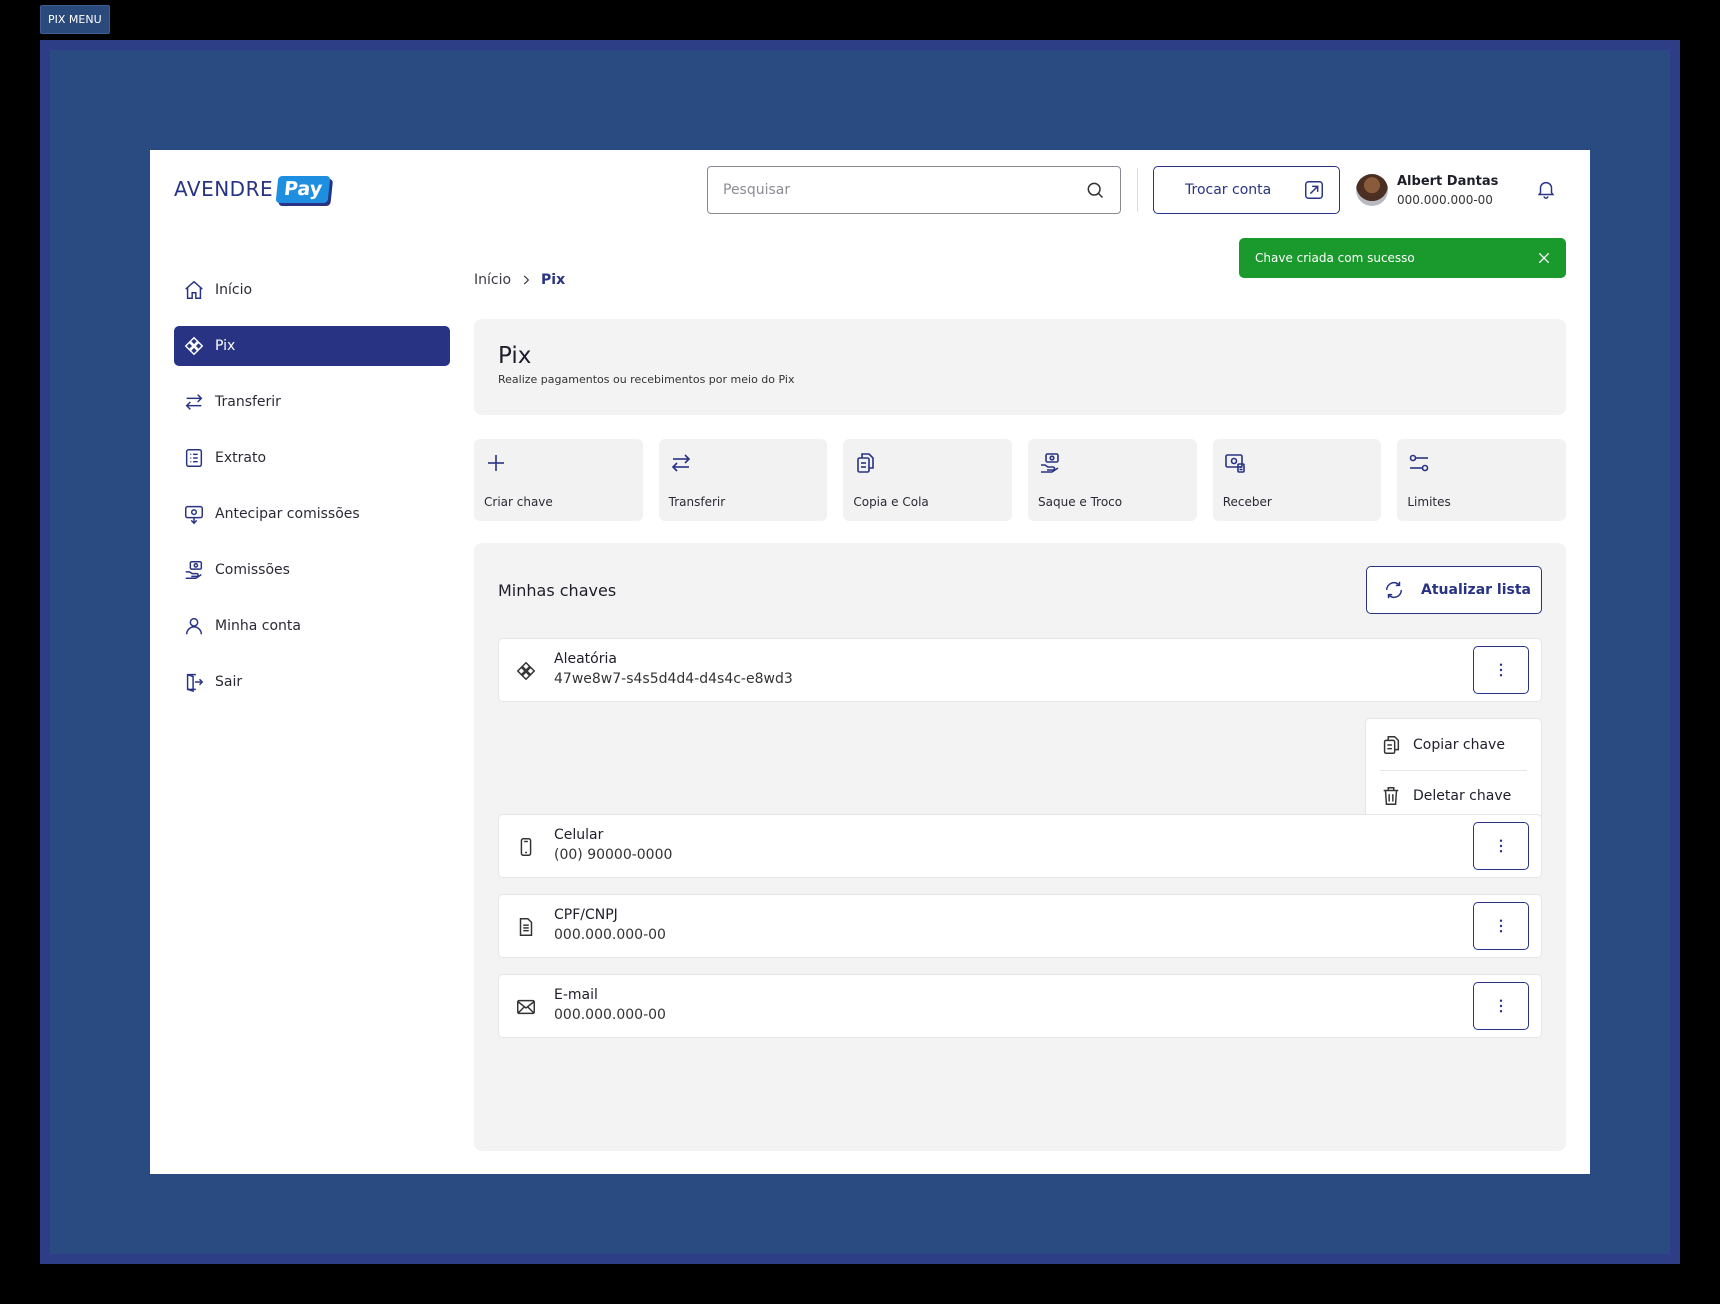  Describe the element at coordinates (1448, 181) in the screenshot. I see `user-name: Albert Dantas` at that location.